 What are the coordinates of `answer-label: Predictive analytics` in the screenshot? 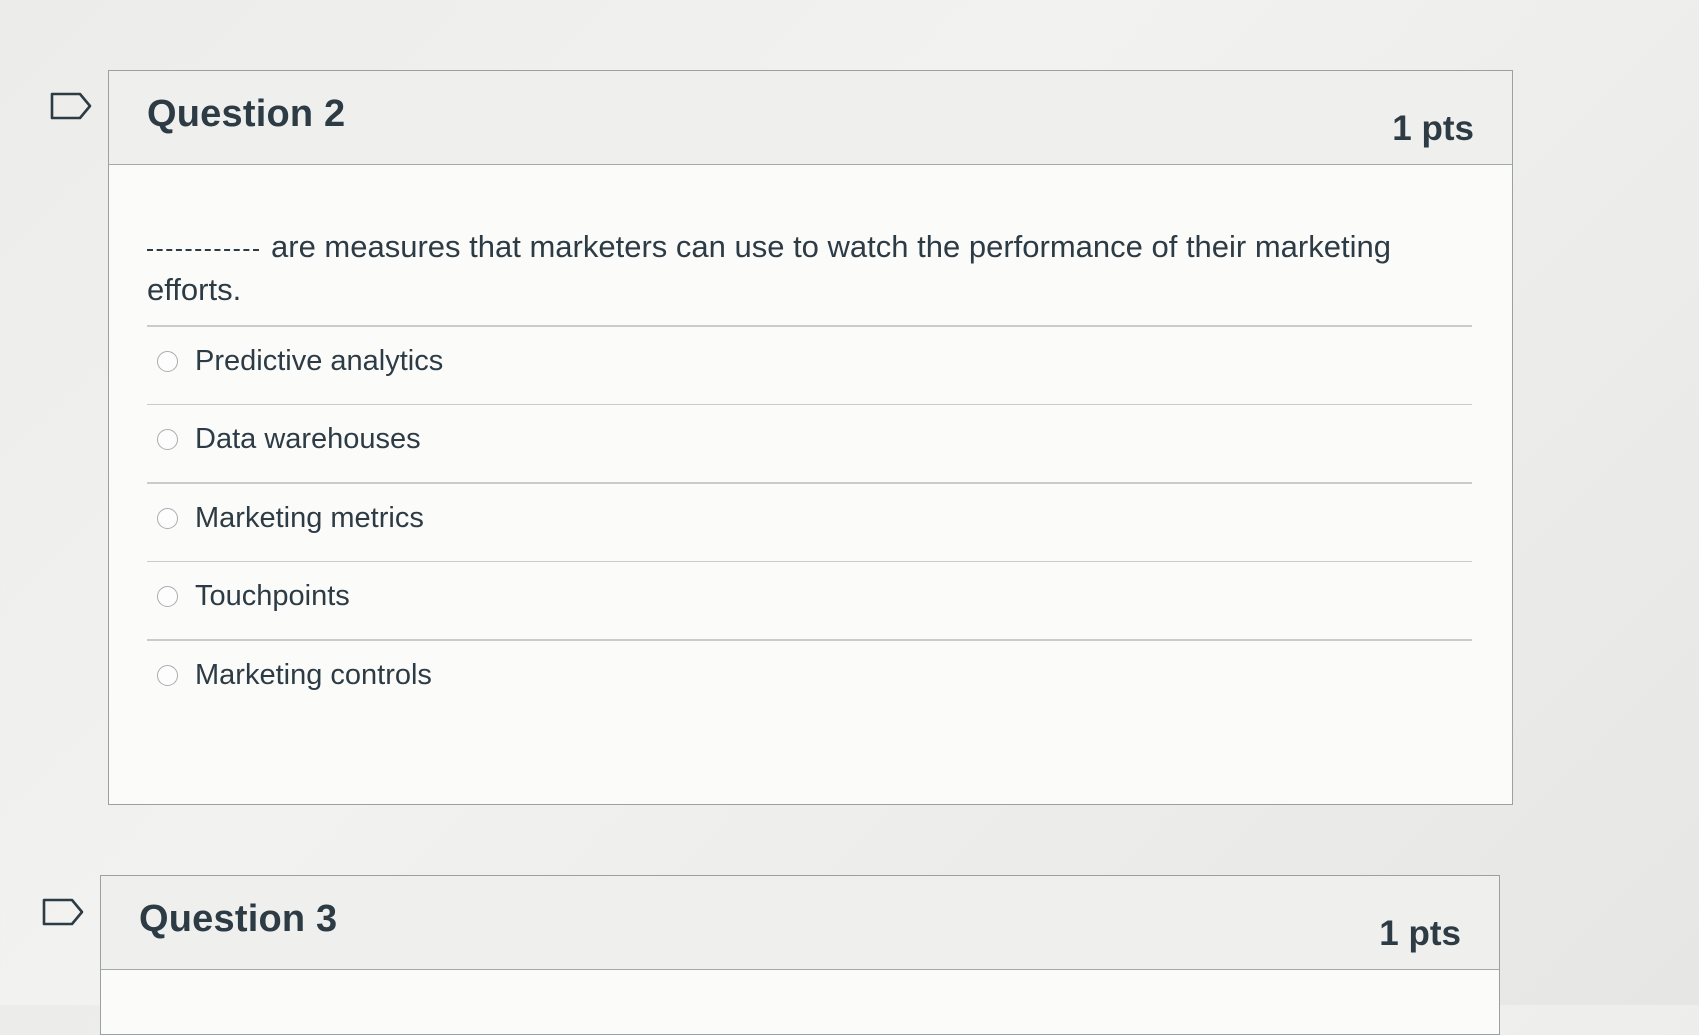 It's located at (319, 361).